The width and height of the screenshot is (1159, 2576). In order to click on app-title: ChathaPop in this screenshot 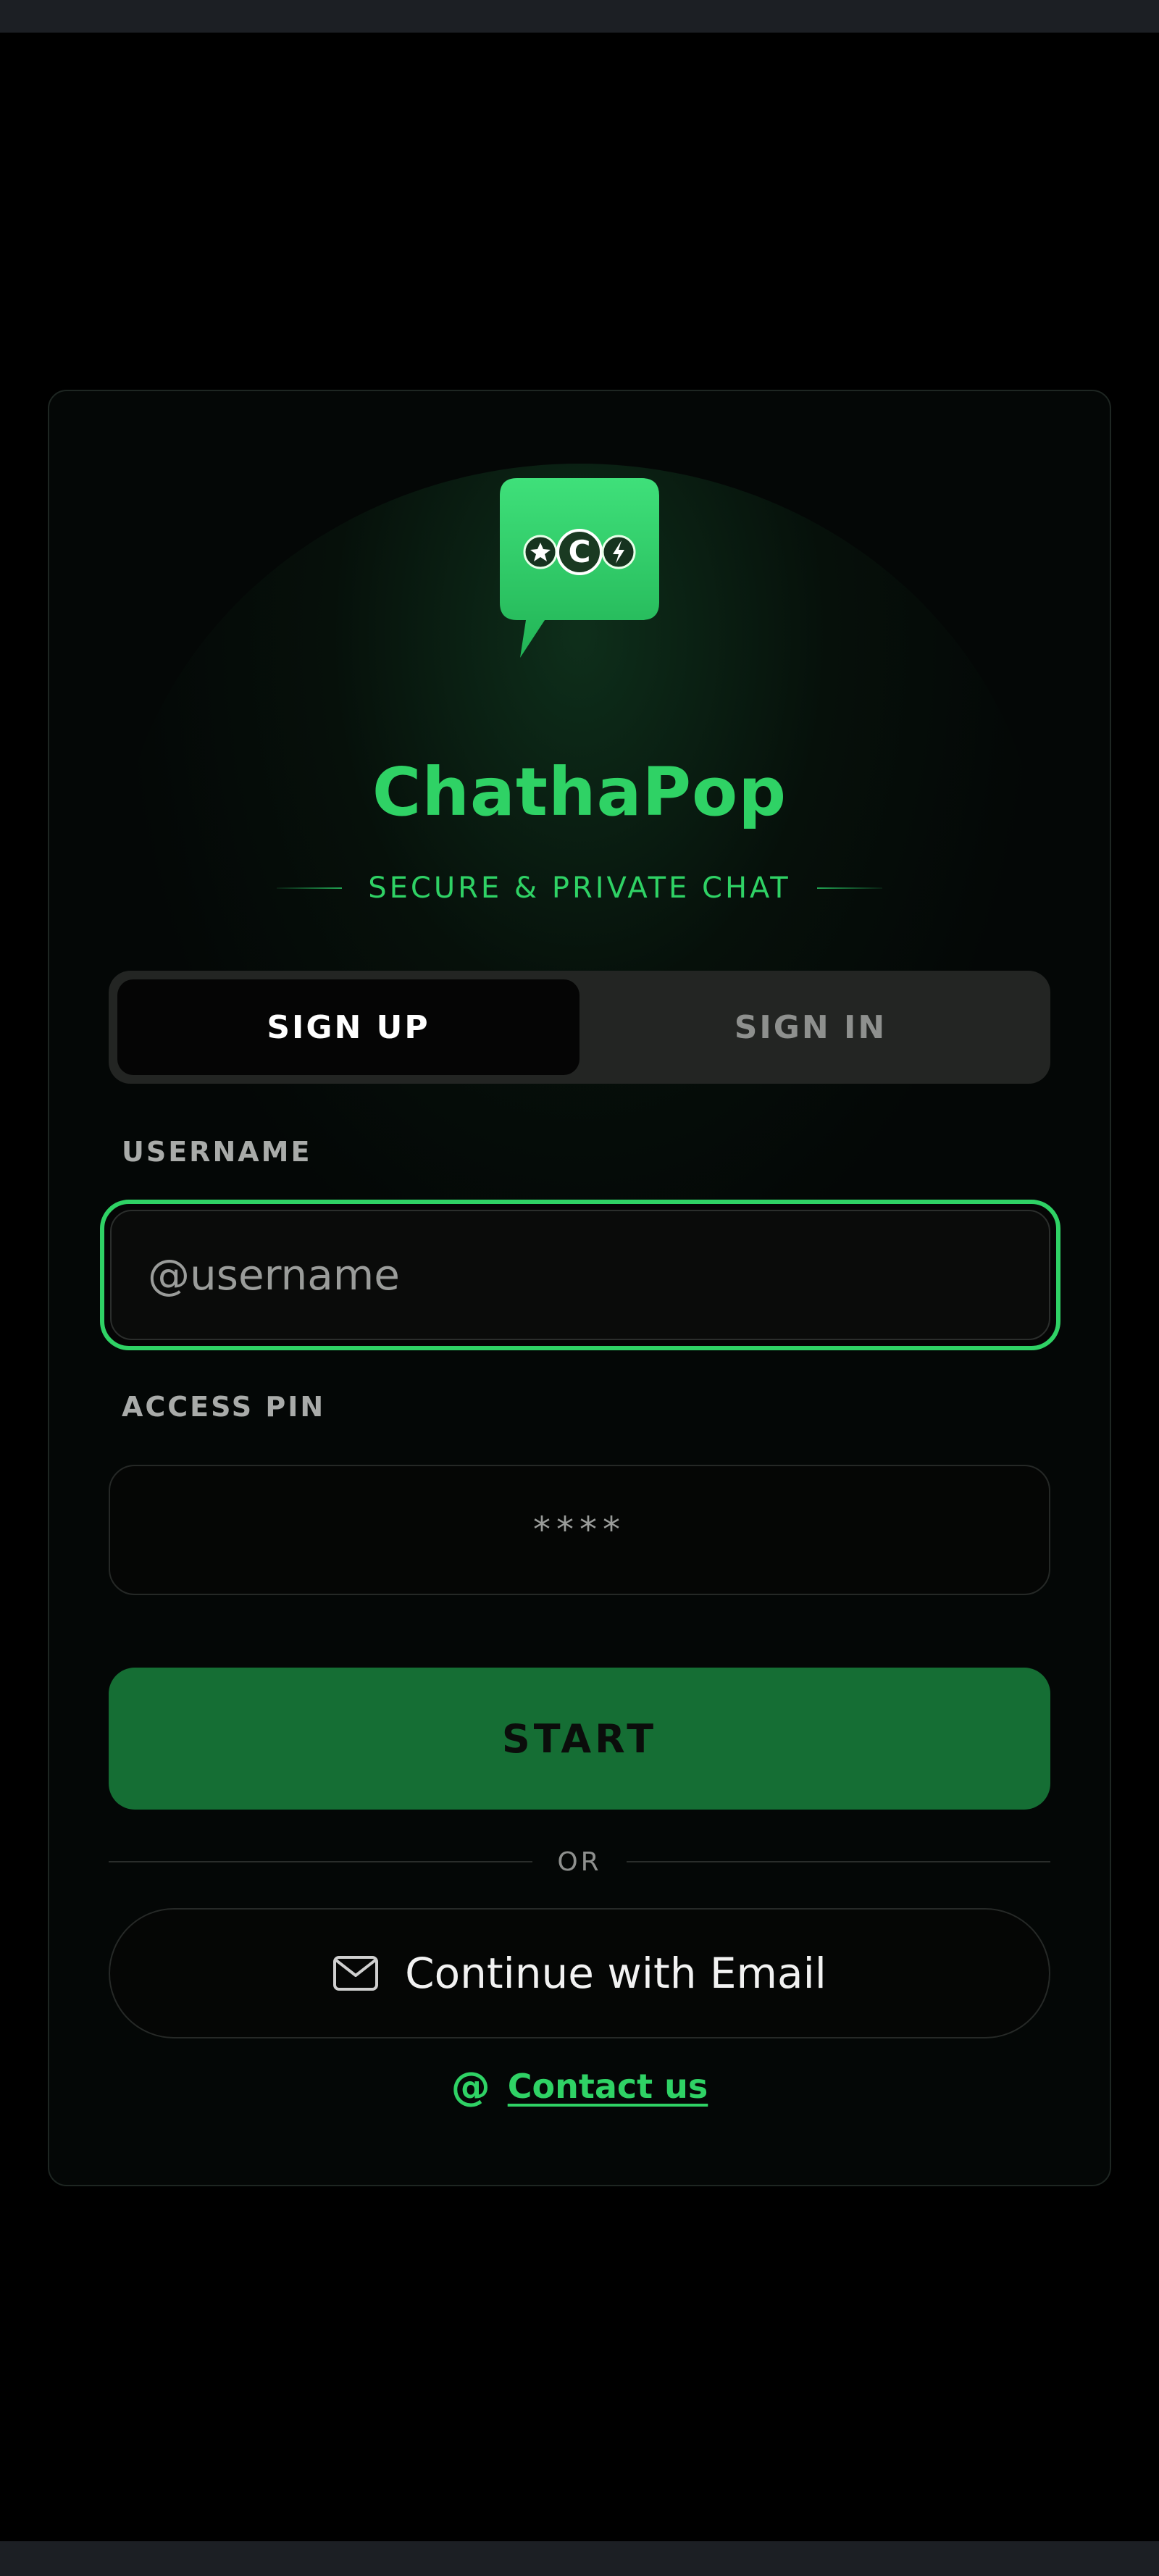, I will do `click(579, 792)`.